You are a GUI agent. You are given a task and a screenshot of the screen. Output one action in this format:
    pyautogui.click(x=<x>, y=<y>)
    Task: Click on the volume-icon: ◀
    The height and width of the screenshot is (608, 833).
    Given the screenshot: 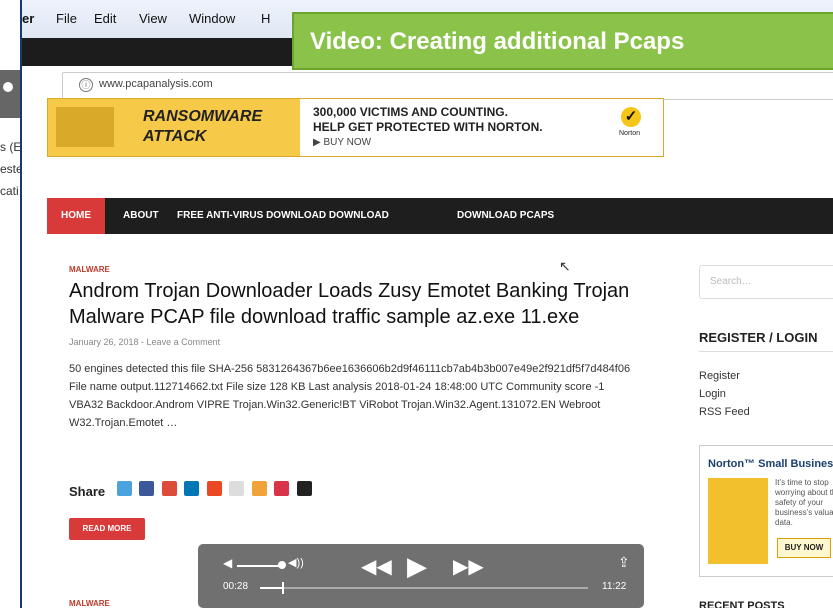 What is the action you would take?
    pyautogui.click(x=227, y=563)
    